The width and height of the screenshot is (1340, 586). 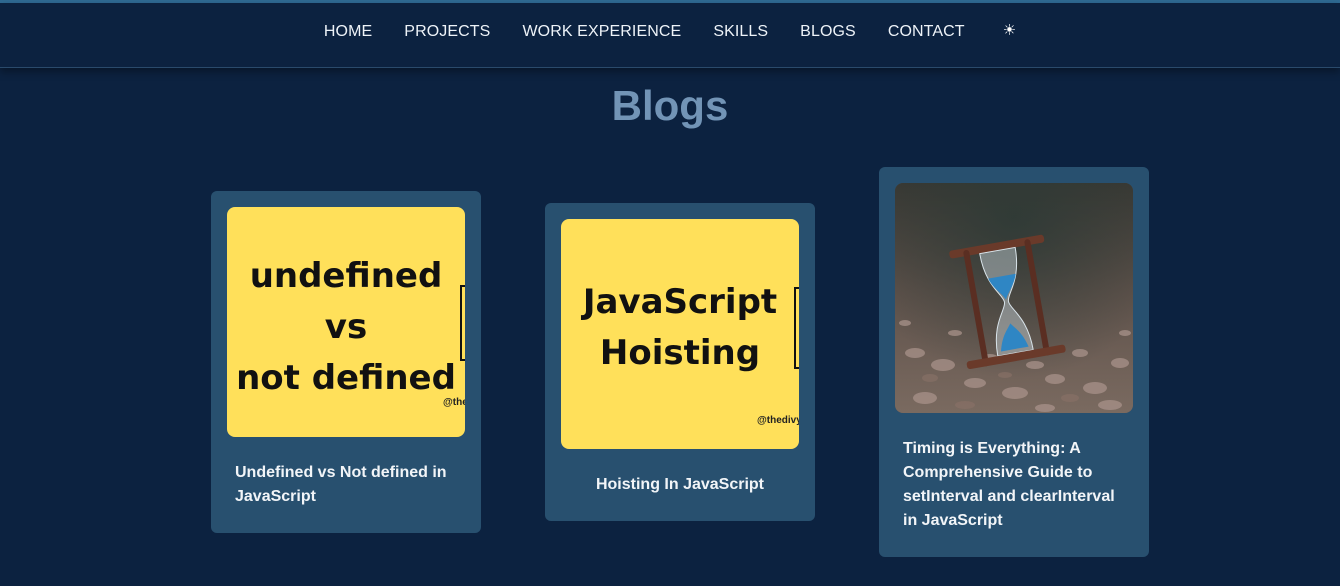 What do you see at coordinates (926, 32) in the screenshot?
I see `nav-item-contact: CONTACT` at bounding box center [926, 32].